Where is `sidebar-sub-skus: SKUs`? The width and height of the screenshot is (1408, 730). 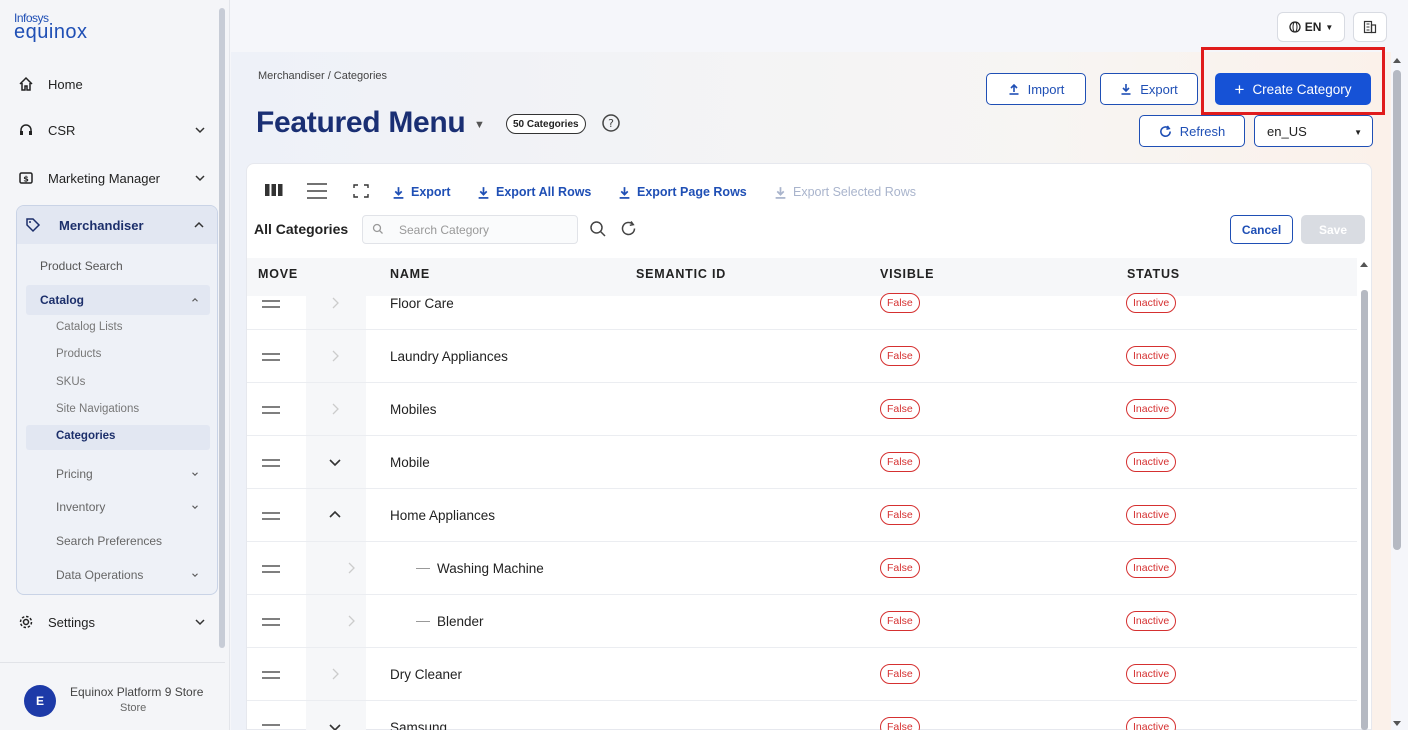
sidebar-sub-skus: SKUs is located at coordinates (70, 382).